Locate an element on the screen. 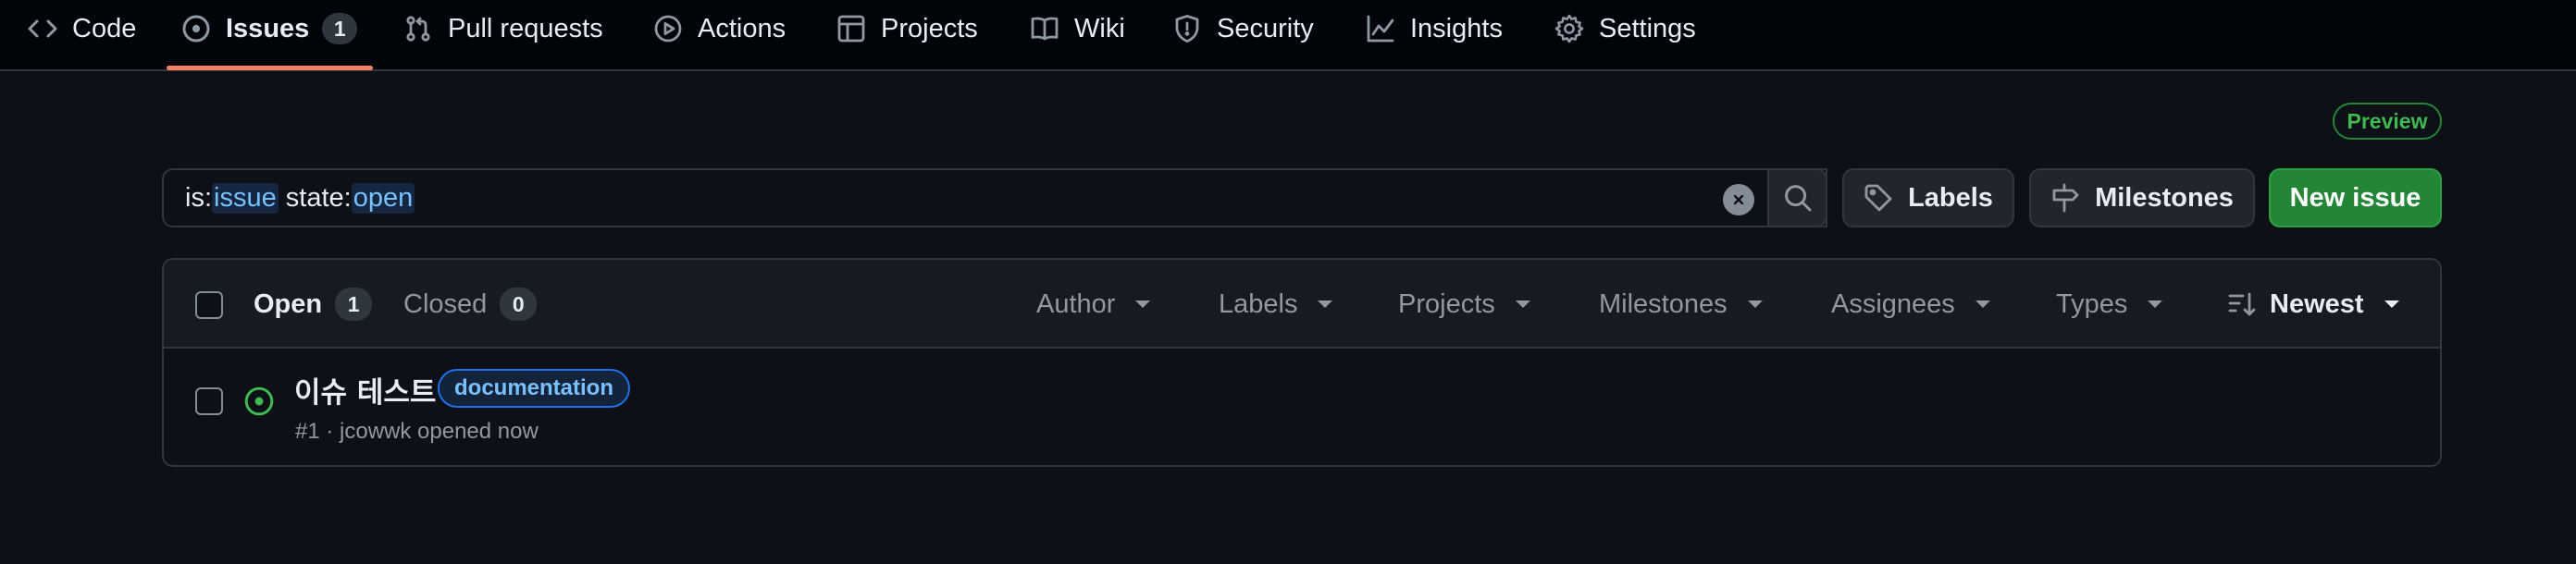  tab-settings: Settings is located at coordinates (1625, 28).